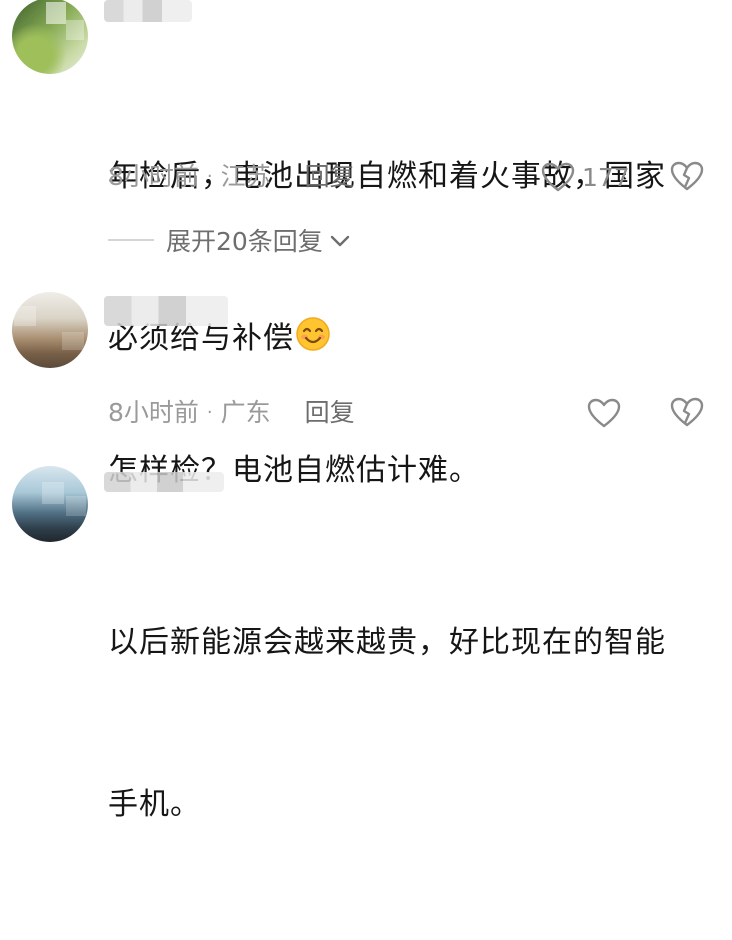 This screenshot has height=940, width=732. What do you see at coordinates (387, 642) in the screenshot?
I see `comment-text-line: 以后新能源会越来越贵，好比现在的智能` at bounding box center [387, 642].